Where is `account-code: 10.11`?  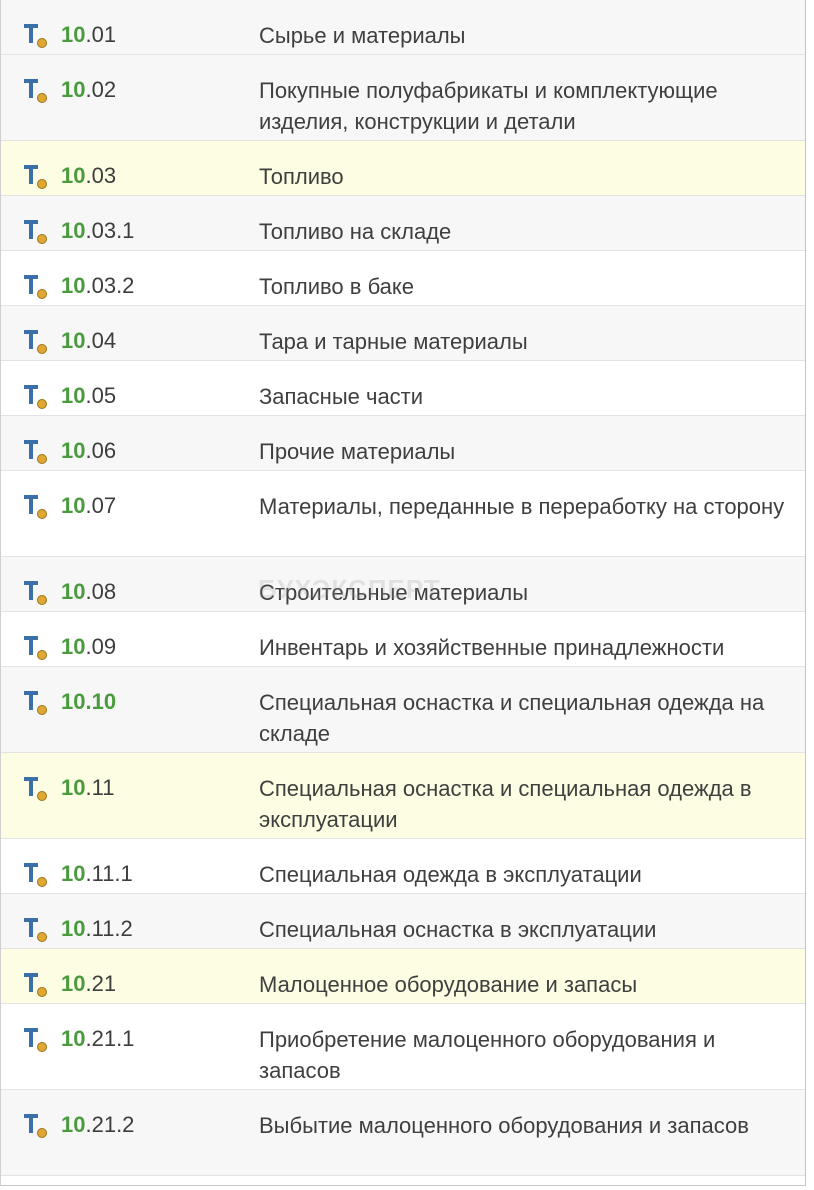
account-code: 10.11 is located at coordinates (87, 788).